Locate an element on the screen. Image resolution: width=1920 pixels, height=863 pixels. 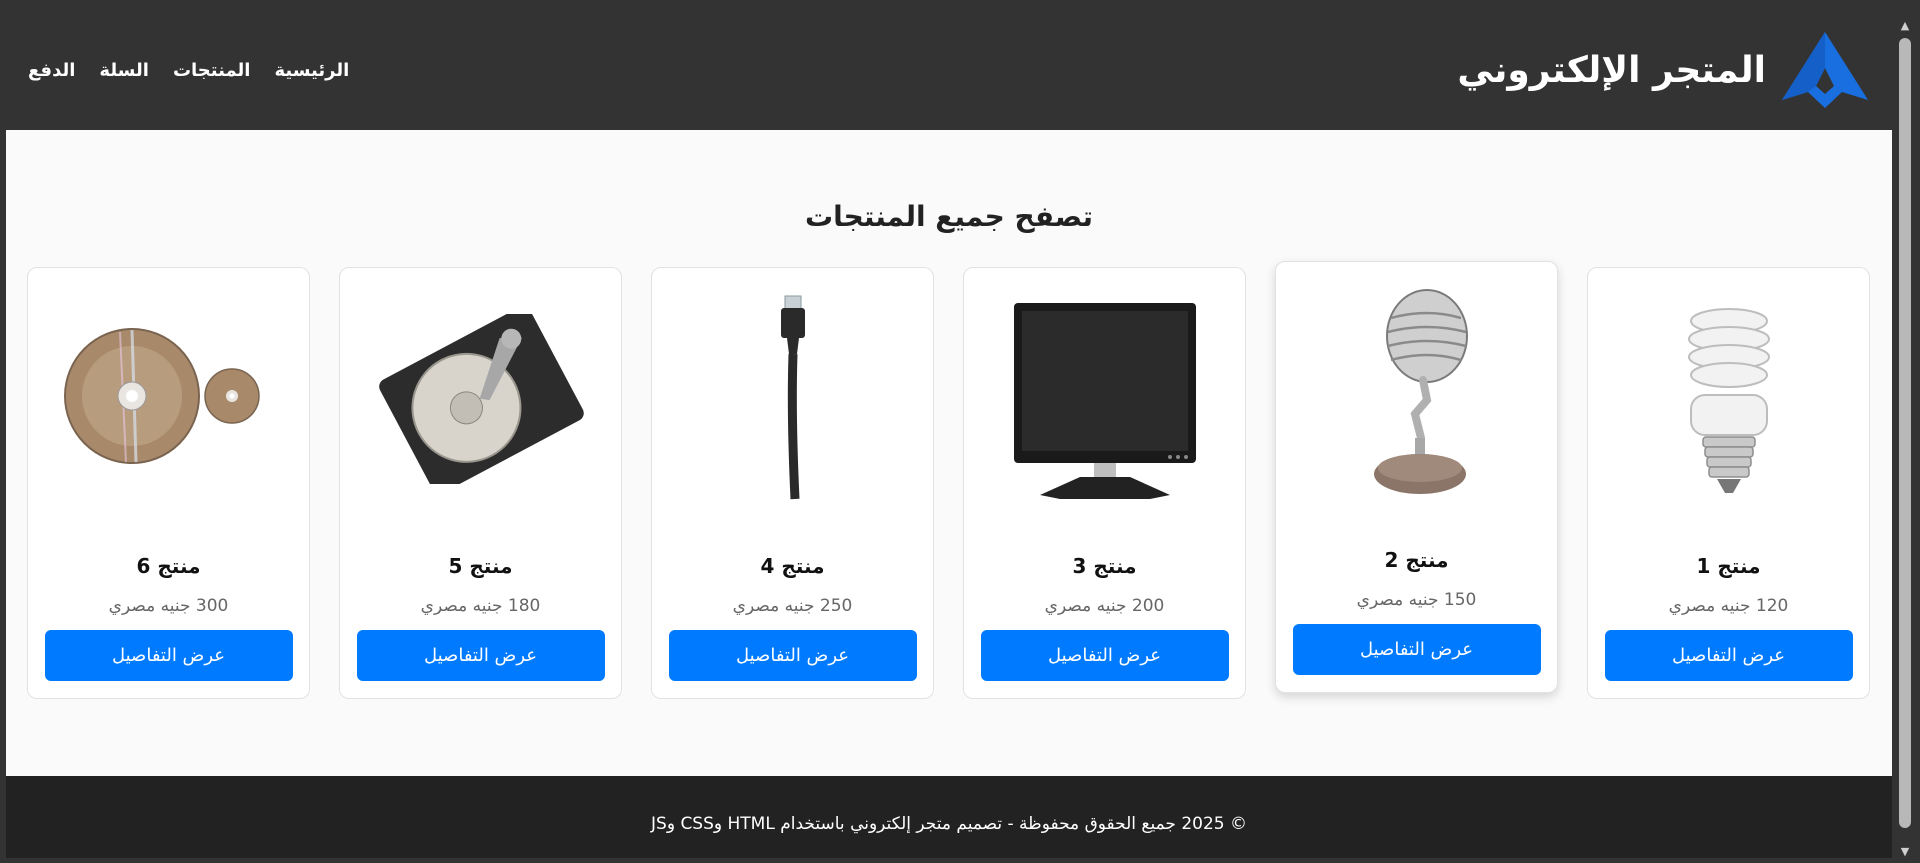
product-price: 300 جنيه مصري is located at coordinates (168, 606).